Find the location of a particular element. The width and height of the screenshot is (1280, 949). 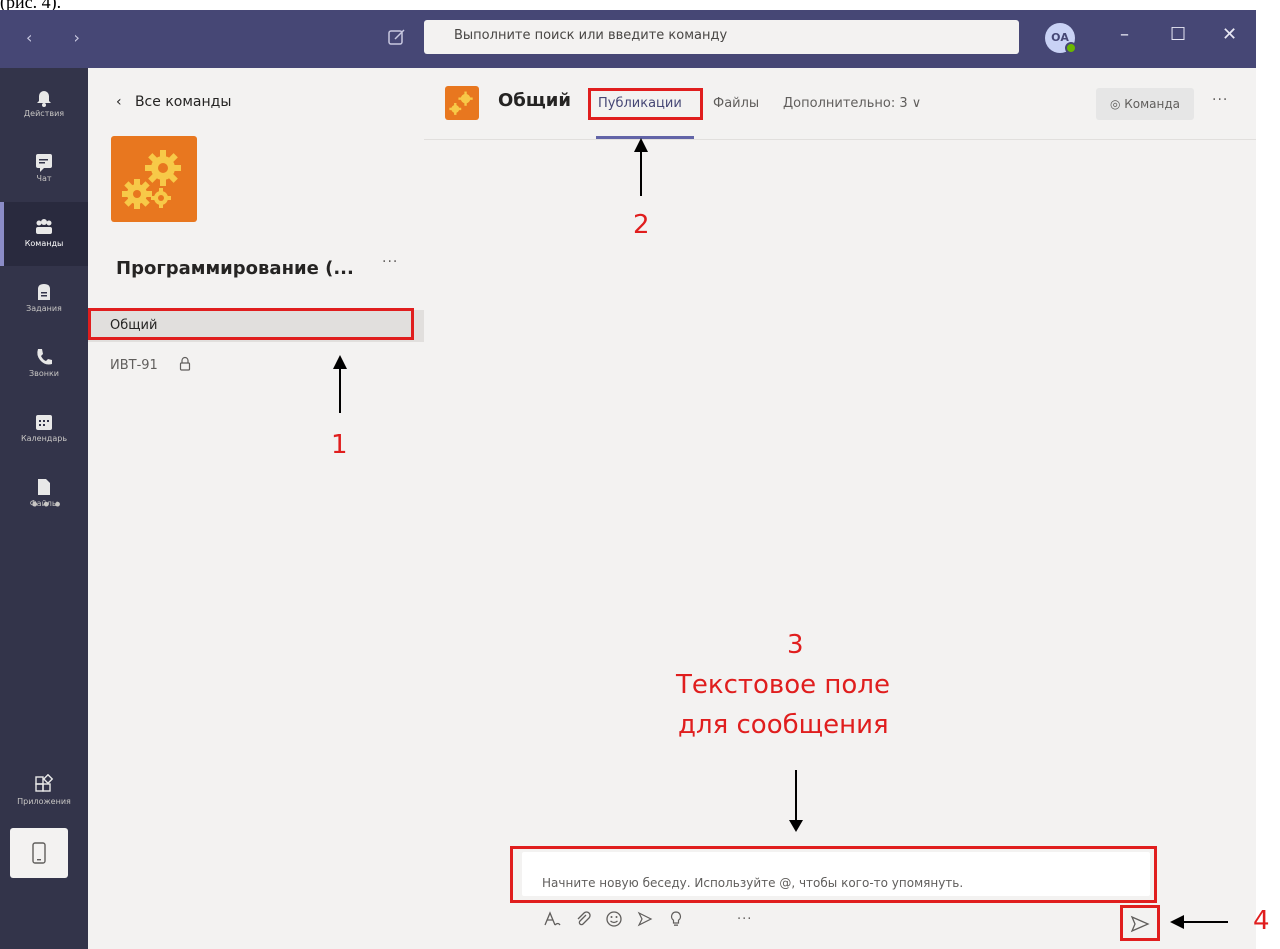

rail-label: Приложения is located at coordinates (44, 801).